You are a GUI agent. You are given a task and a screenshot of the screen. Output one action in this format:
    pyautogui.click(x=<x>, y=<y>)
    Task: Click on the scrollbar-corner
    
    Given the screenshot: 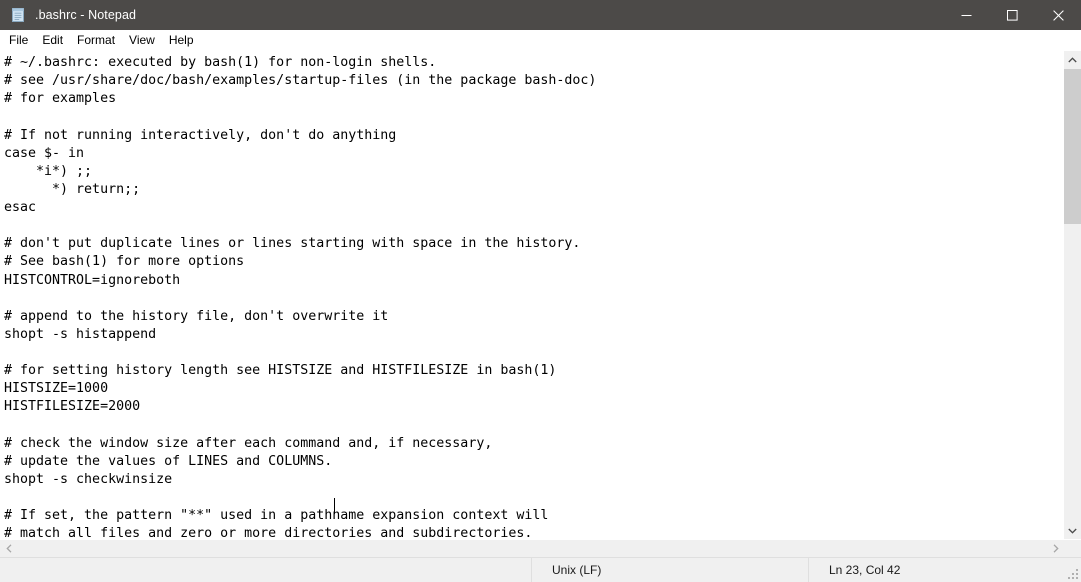 What is the action you would take?
    pyautogui.click(x=1072, y=548)
    